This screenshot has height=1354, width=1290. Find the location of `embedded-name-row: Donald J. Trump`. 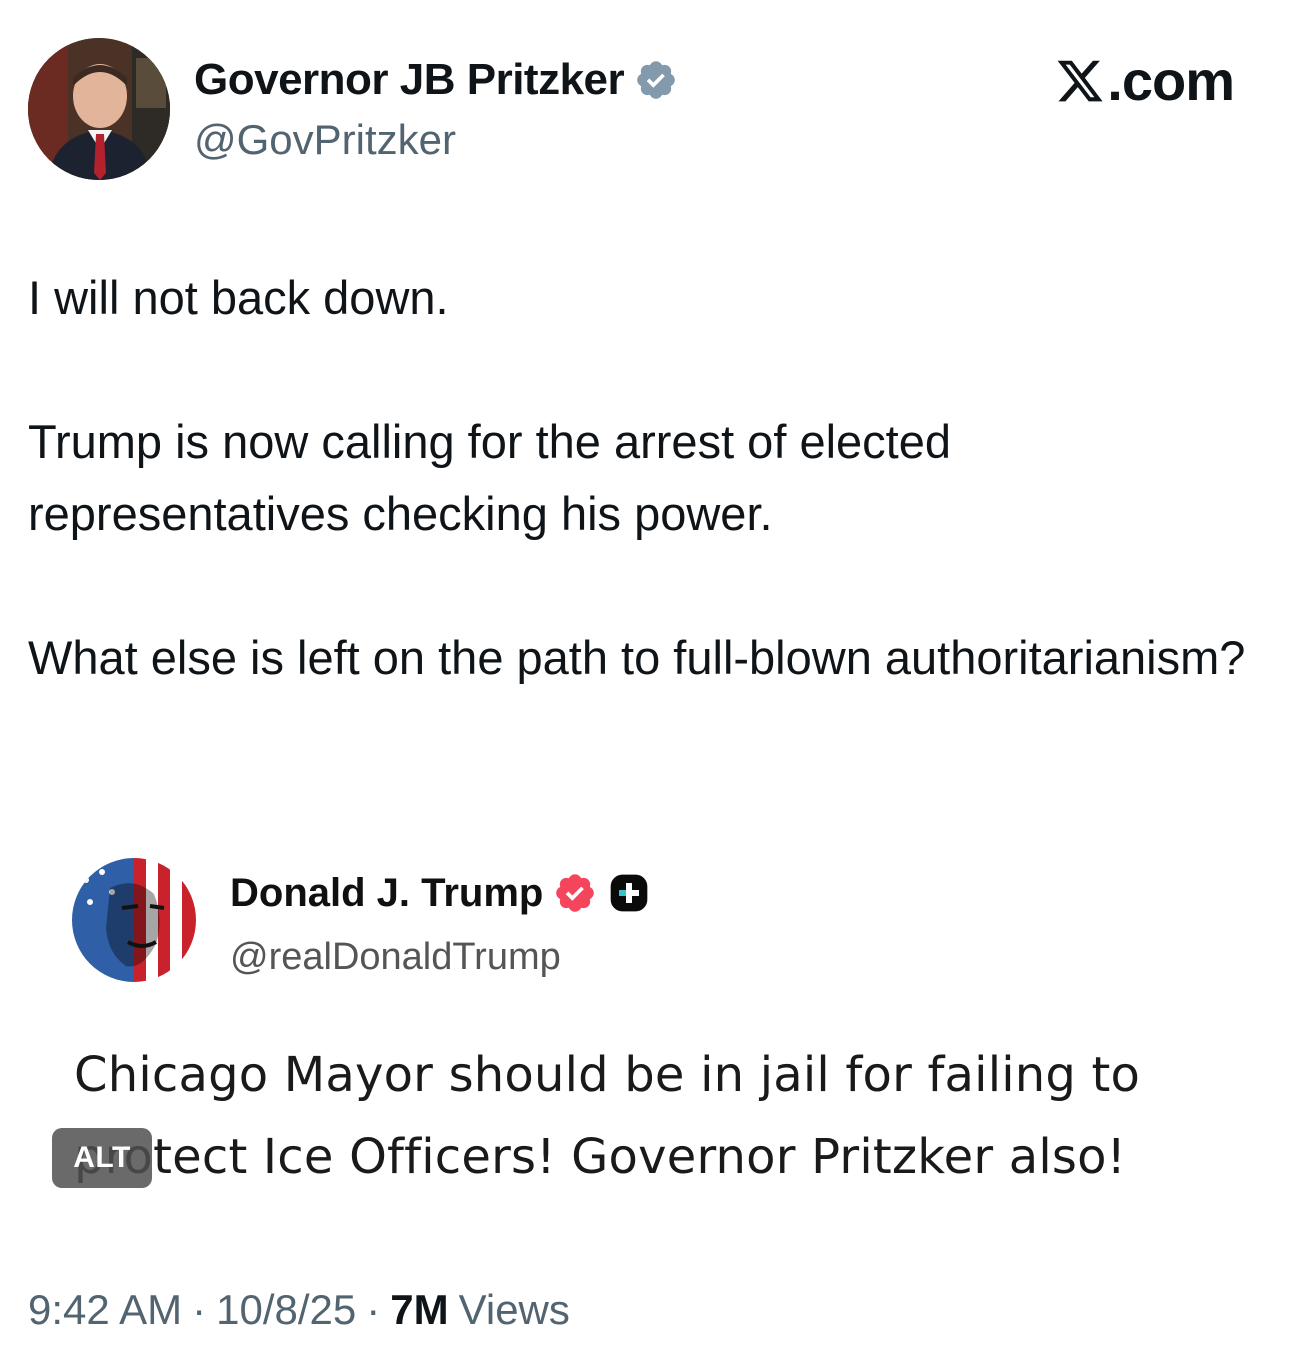

embedded-name-row: Donald J. Trump is located at coordinates (439, 893).